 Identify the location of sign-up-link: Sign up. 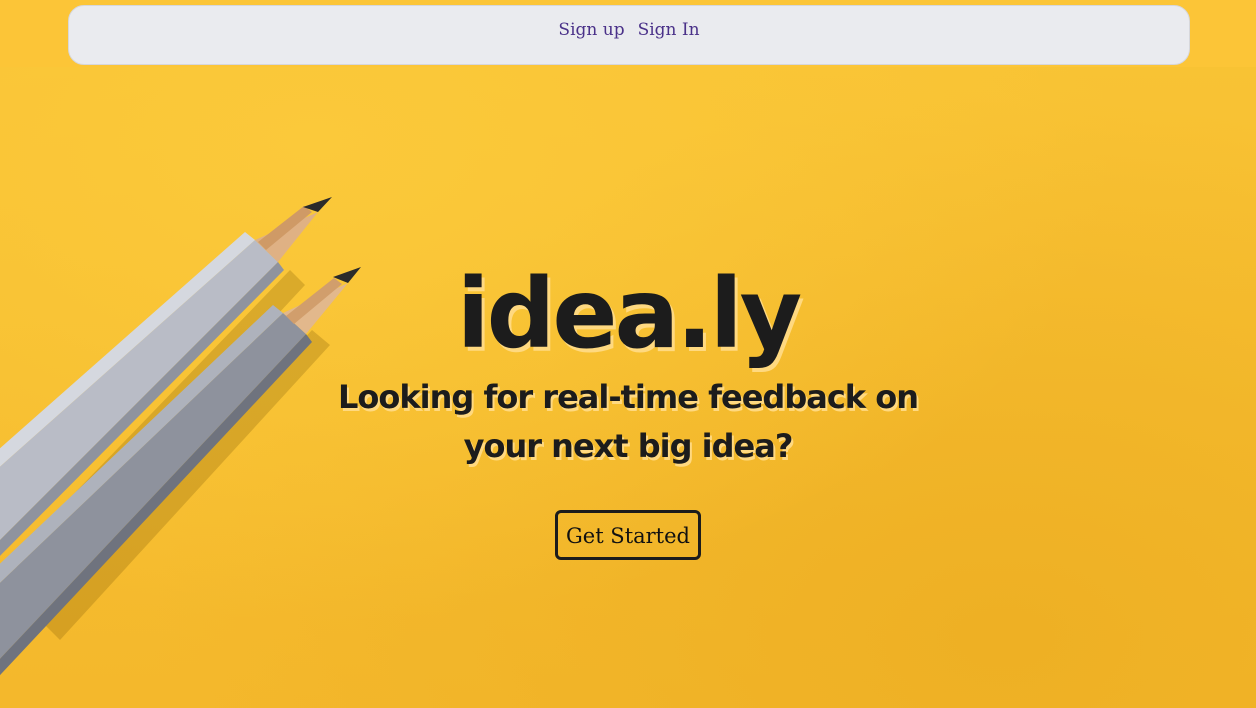
(591, 30).